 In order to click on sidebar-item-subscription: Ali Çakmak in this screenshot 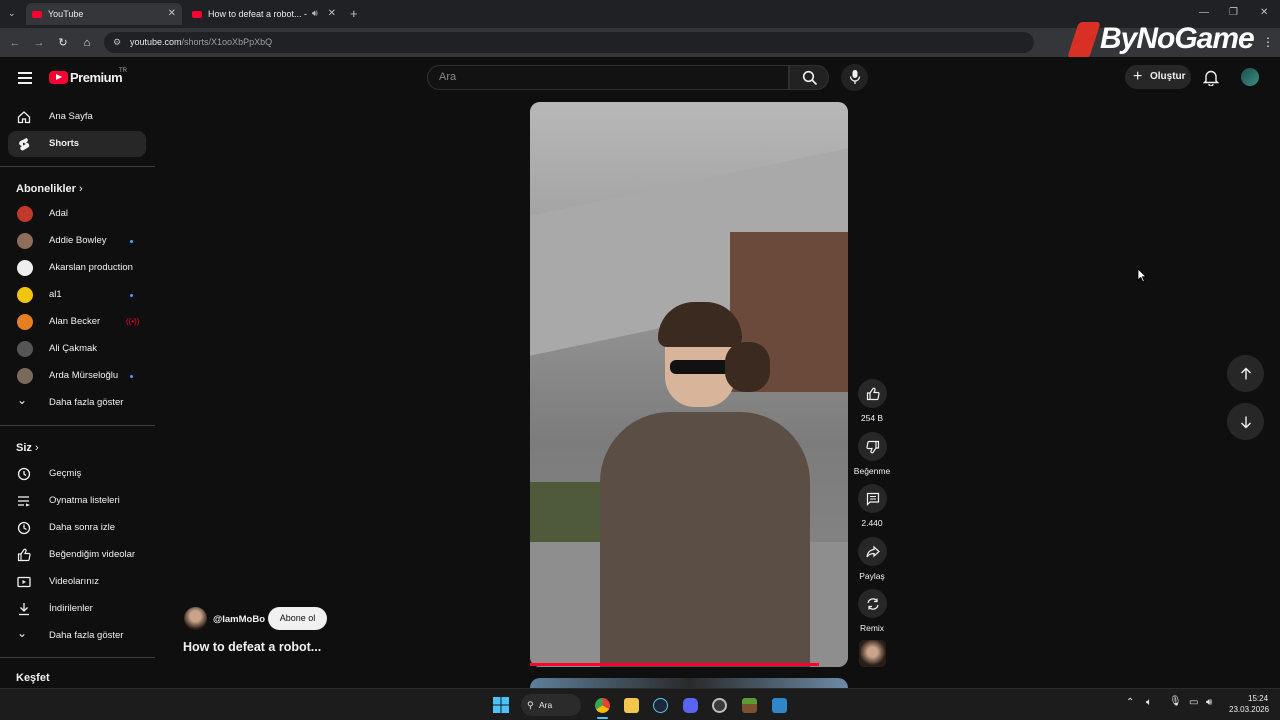, I will do `click(77, 349)`.